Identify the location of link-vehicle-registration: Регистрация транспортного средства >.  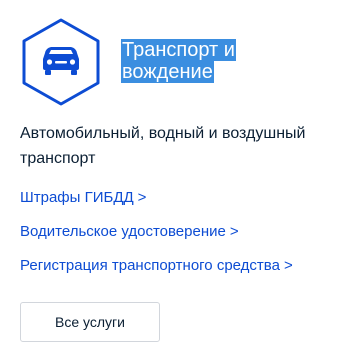
(156, 271).